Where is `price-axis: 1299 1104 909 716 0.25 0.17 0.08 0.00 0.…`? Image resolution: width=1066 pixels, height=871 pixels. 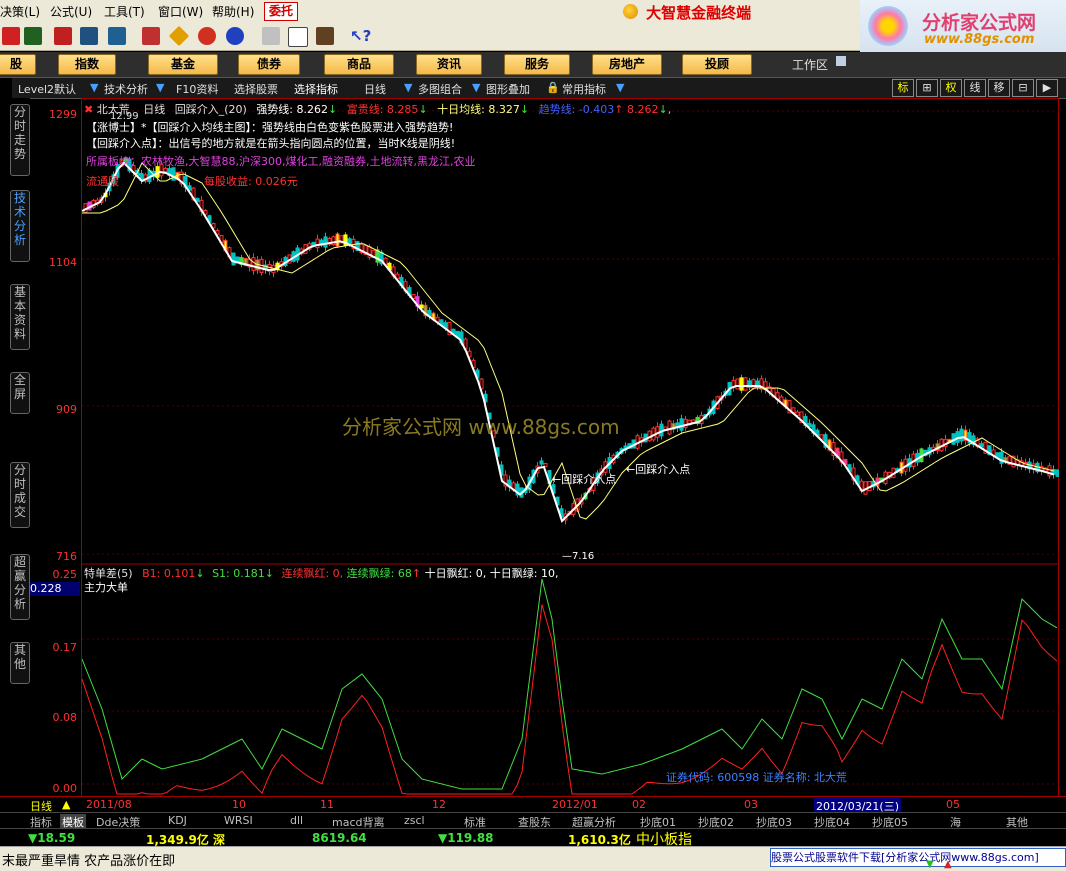 price-axis: 1299 1104 909 716 0.25 0.17 0.08 0.00 0.… is located at coordinates (56, 448).